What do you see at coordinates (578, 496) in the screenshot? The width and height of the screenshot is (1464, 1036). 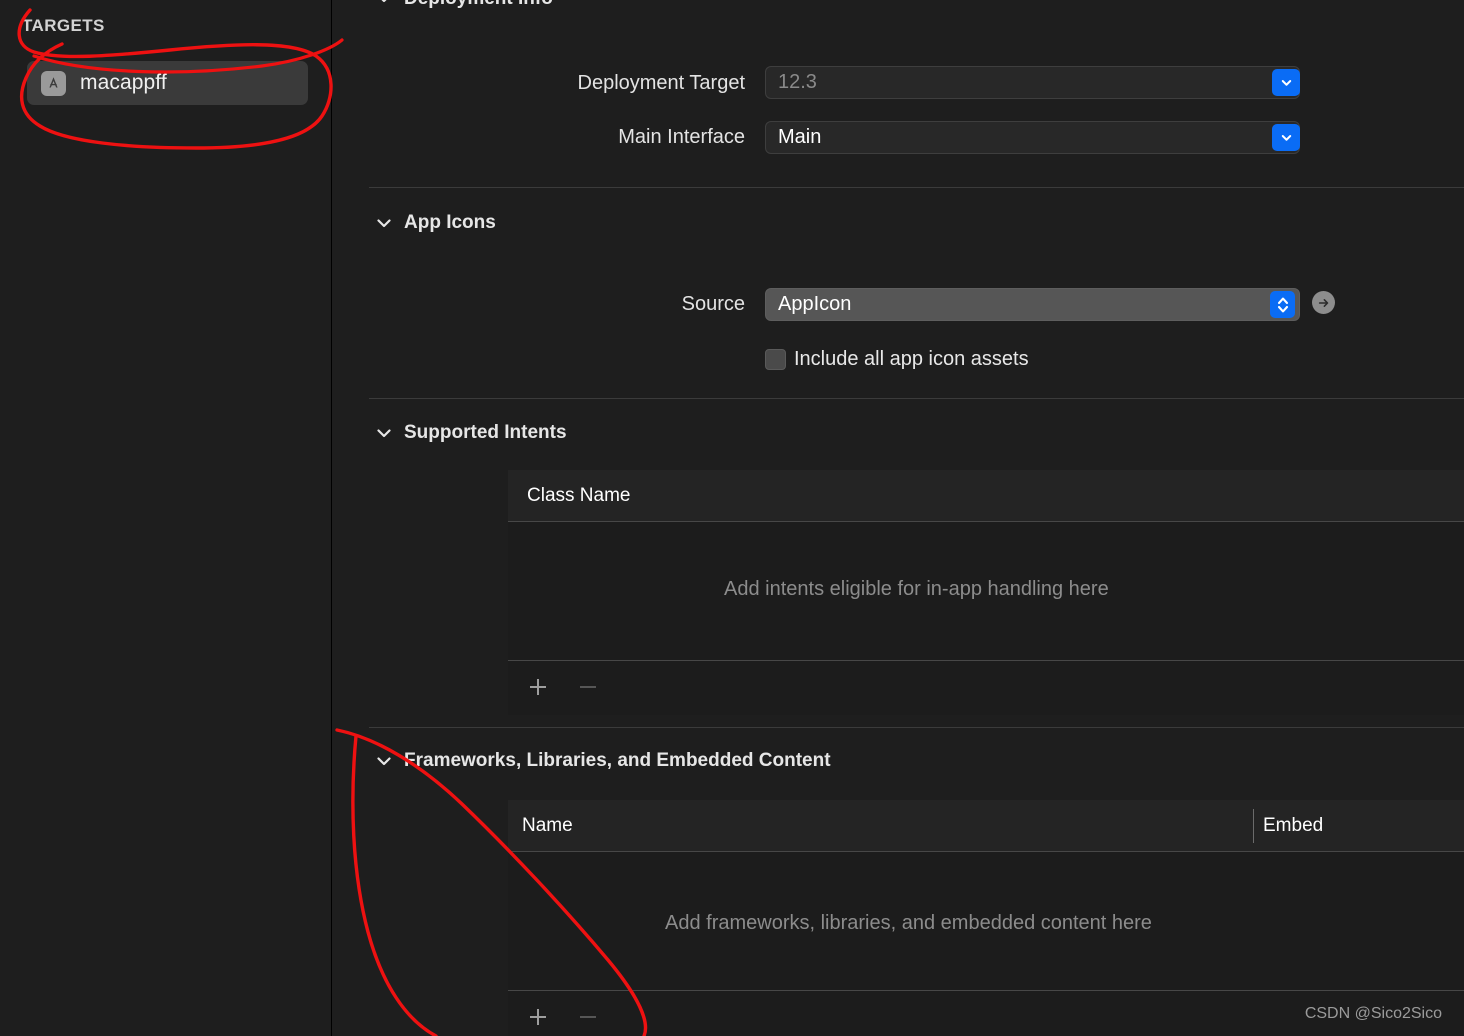 I see `column-header-class-name: Class Name` at bounding box center [578, 496].